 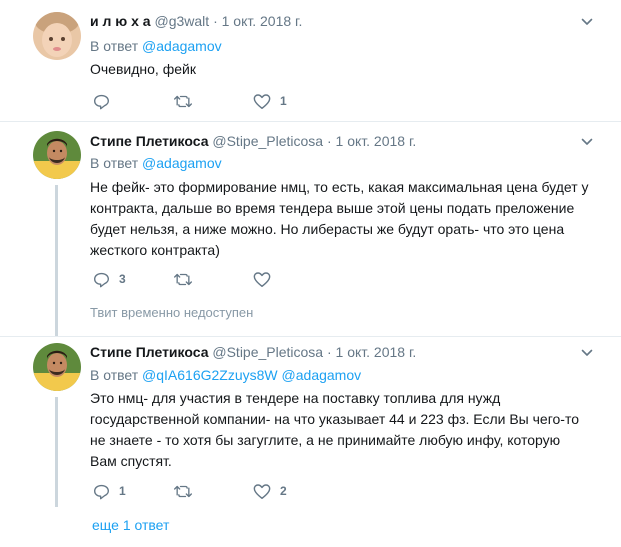 I want to click on reply-button: 1, so click(x=109, y=491).